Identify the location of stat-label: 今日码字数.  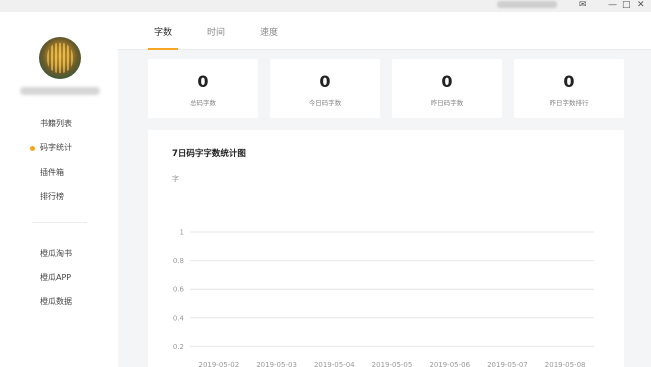
(325, 103).